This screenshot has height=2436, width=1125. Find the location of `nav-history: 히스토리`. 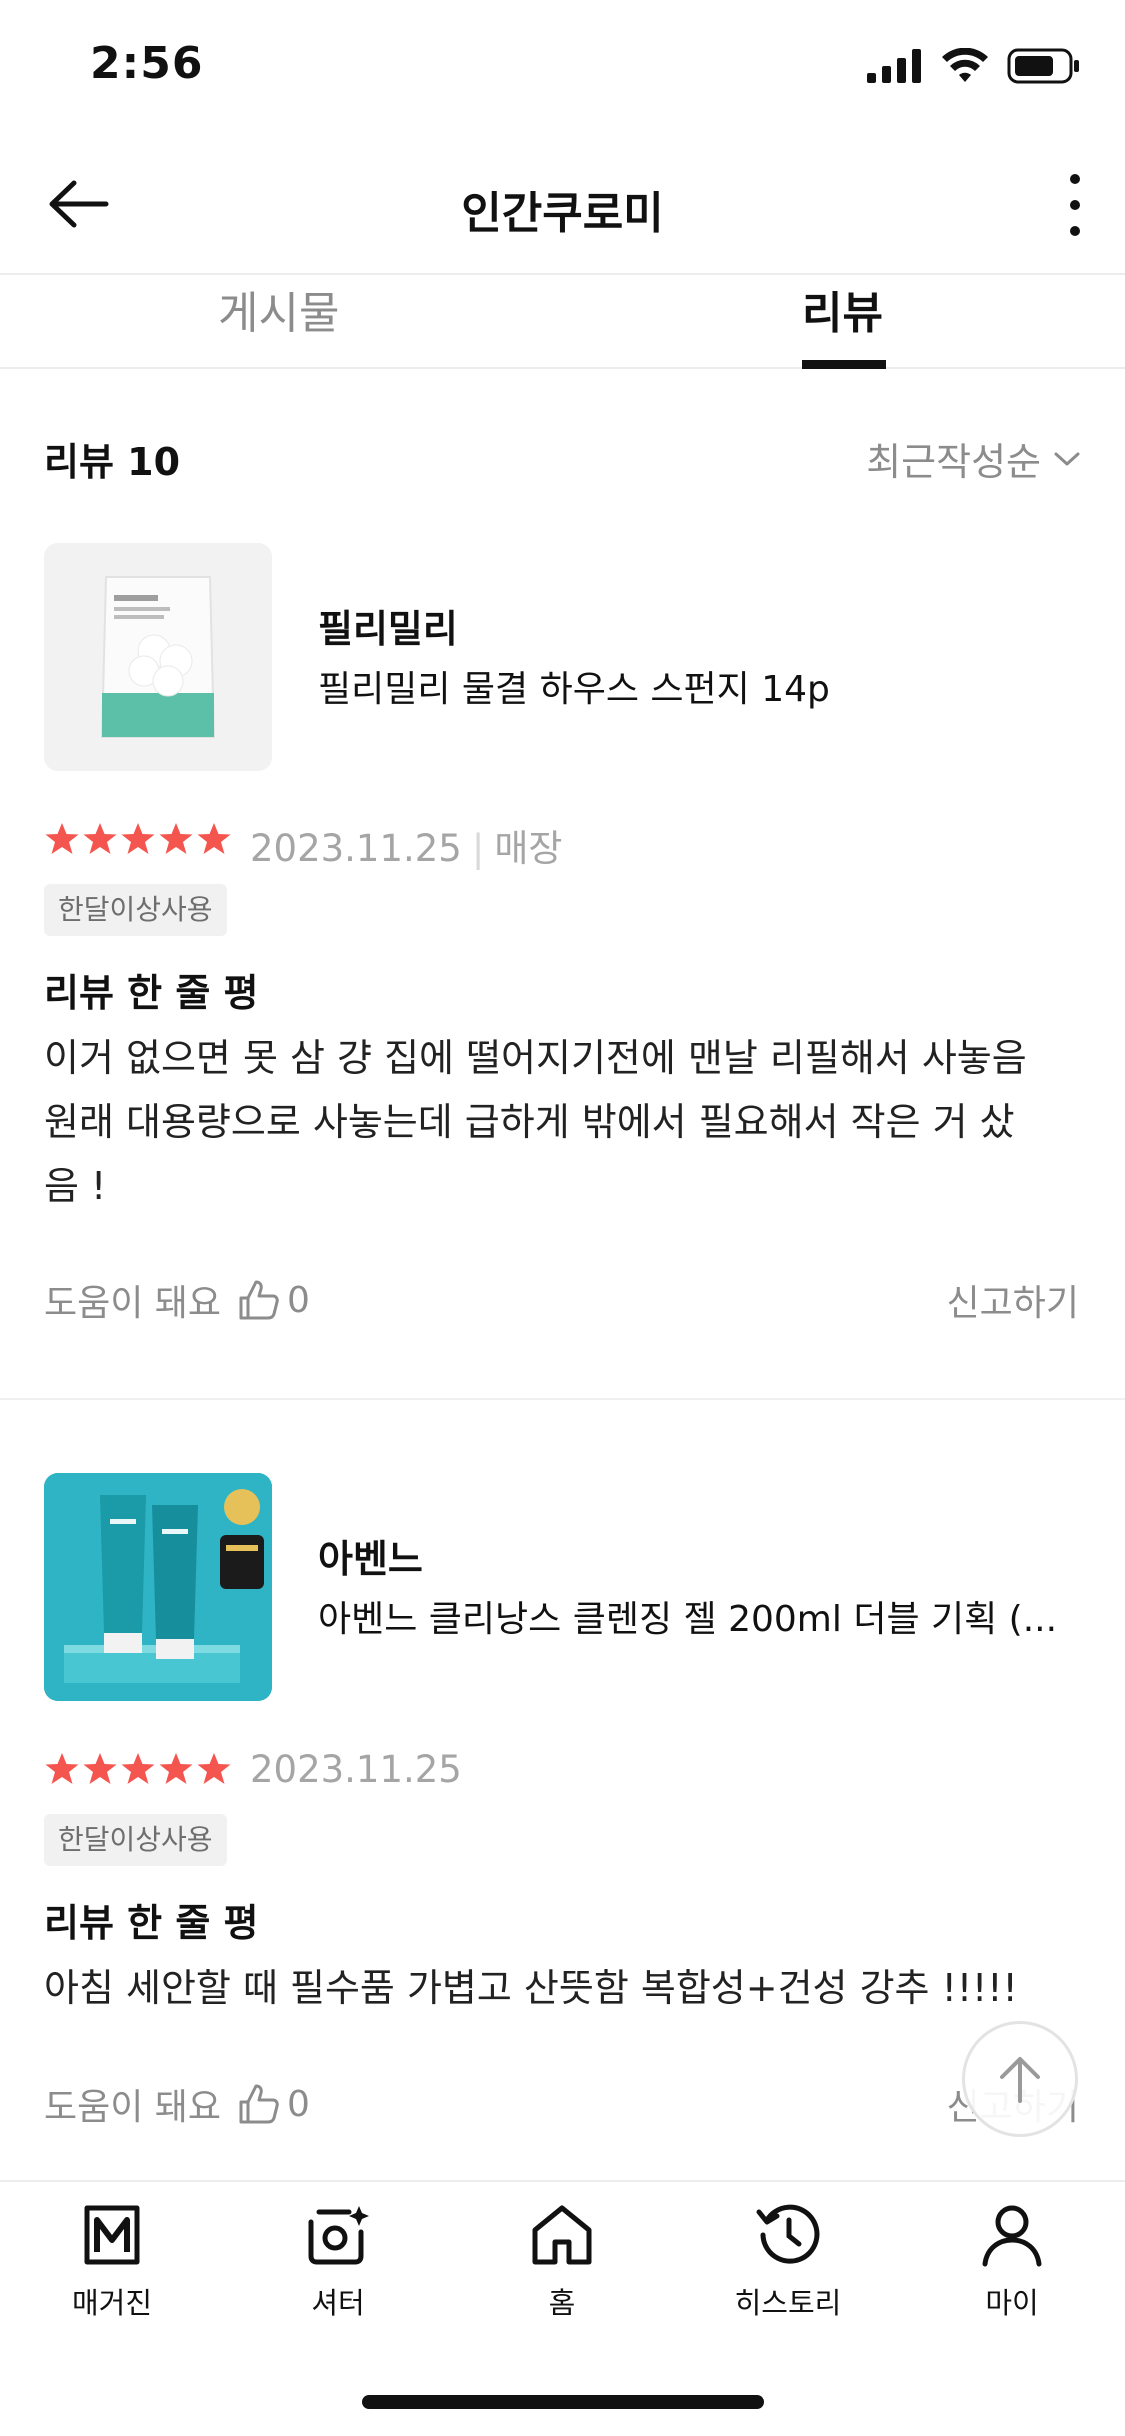

nav-history: 히스토리 is located at coordinates (788, 2262).